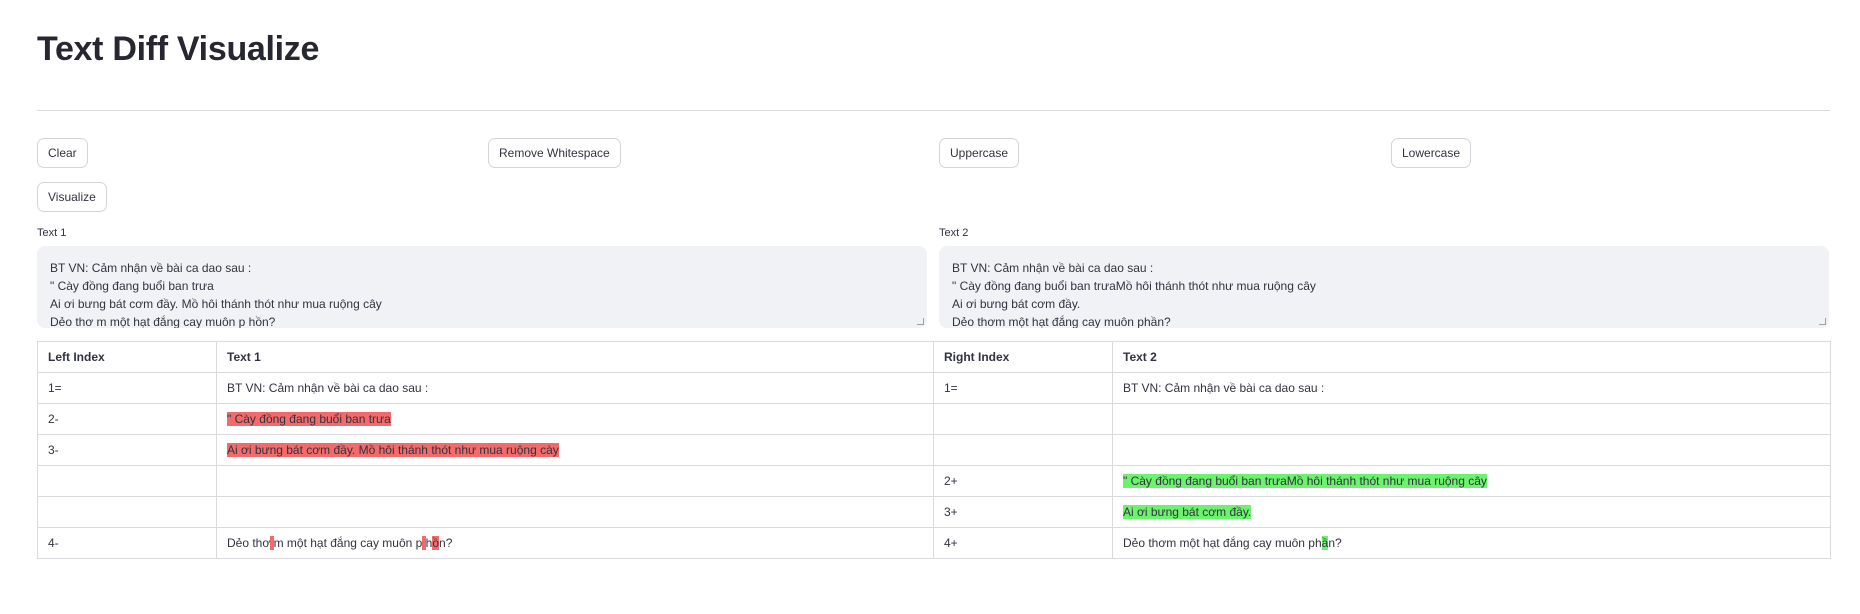  I want to click on right-text-cell: Ai ơi bưng bát cơm đầy., so click(1471, 512).